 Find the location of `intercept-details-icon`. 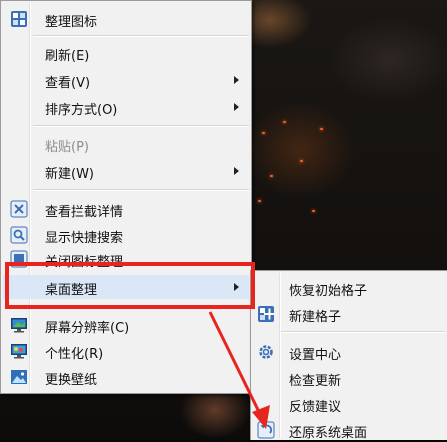

intercept-details-icon is located at coordinates (19, 209).